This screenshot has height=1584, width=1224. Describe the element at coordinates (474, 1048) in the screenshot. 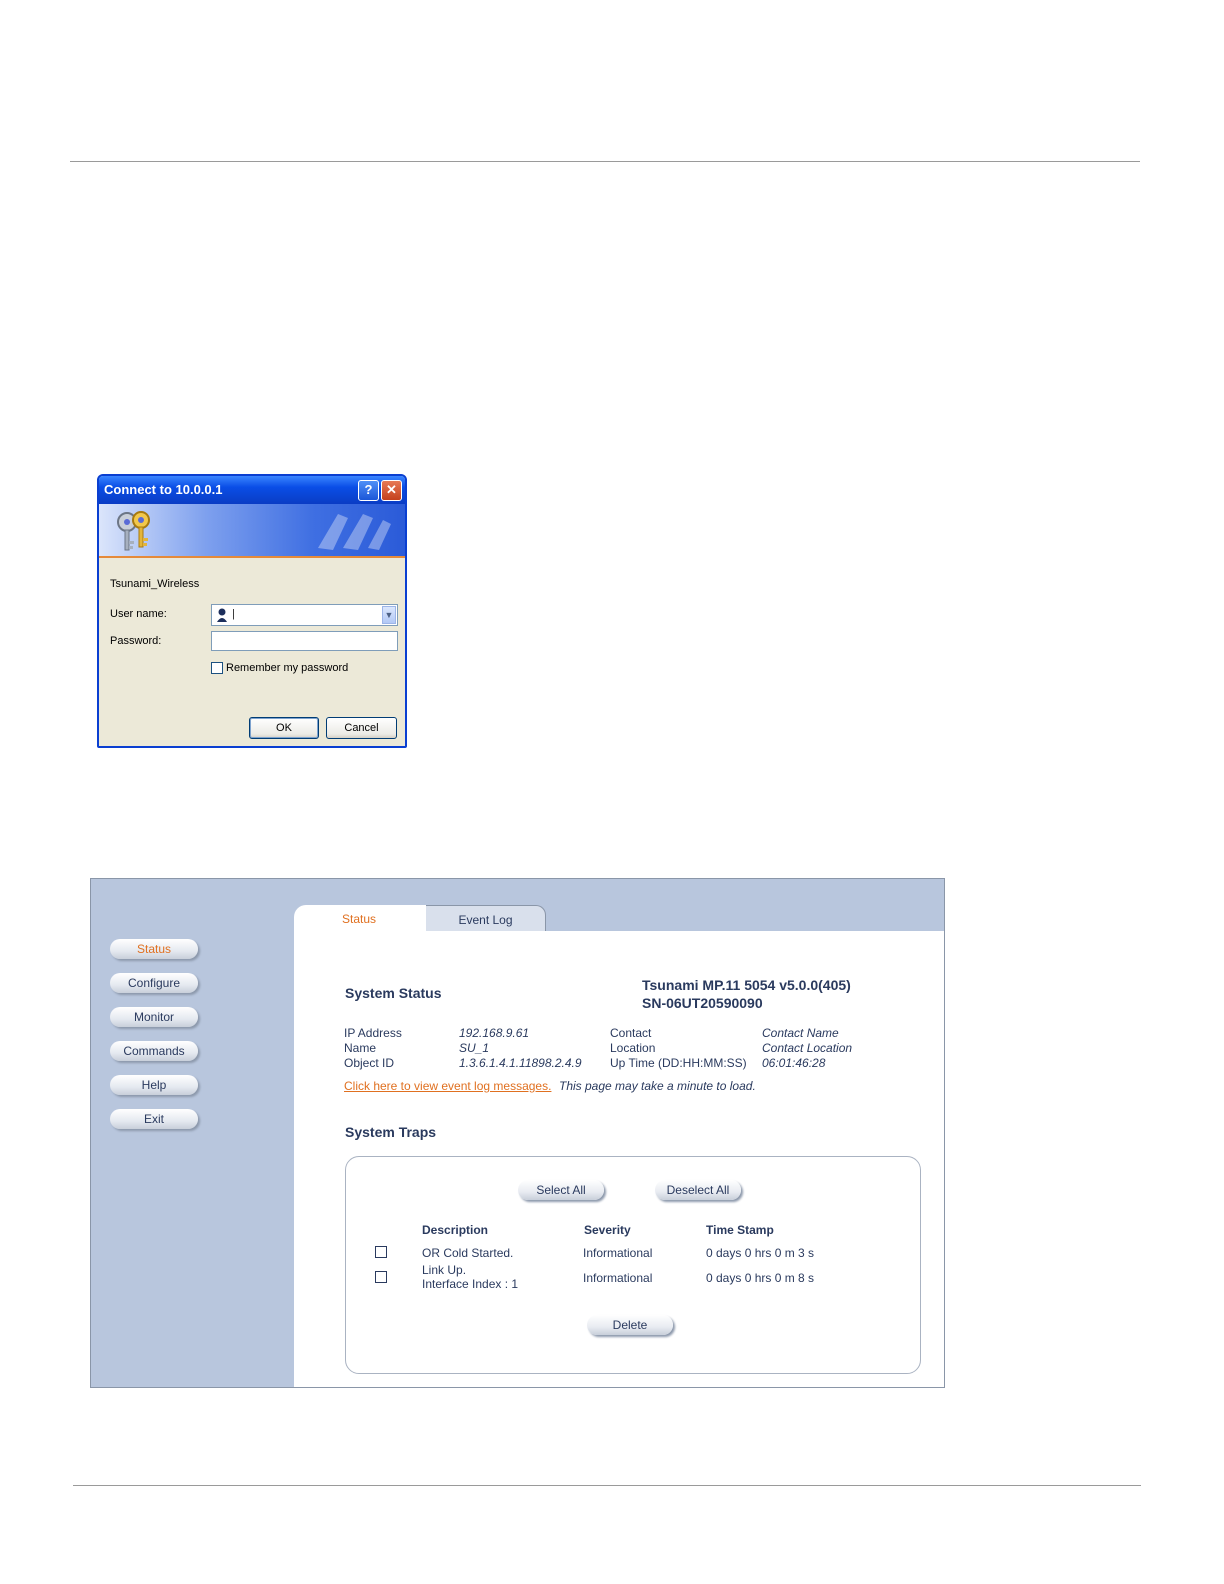

I see `name-value: SU_1` at that location.